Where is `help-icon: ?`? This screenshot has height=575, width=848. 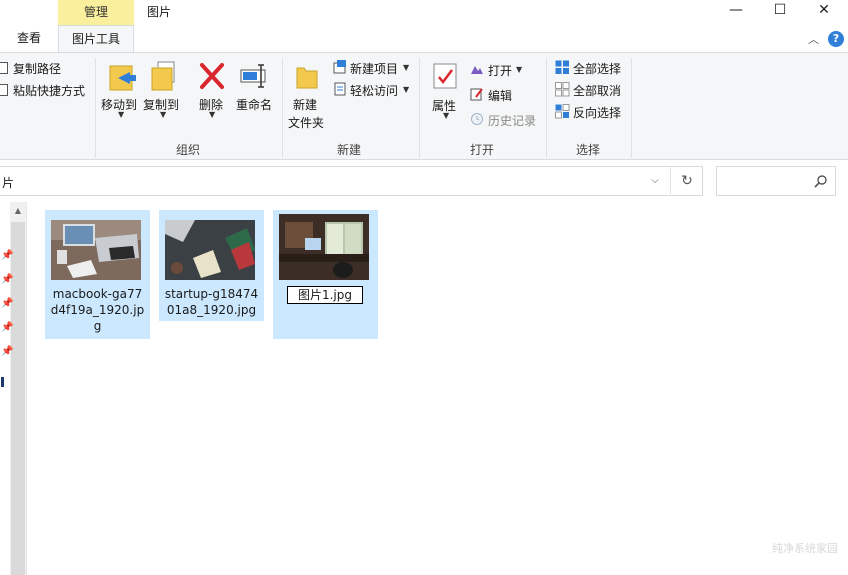
help-icon: ? is located at coordinates (836, 39).